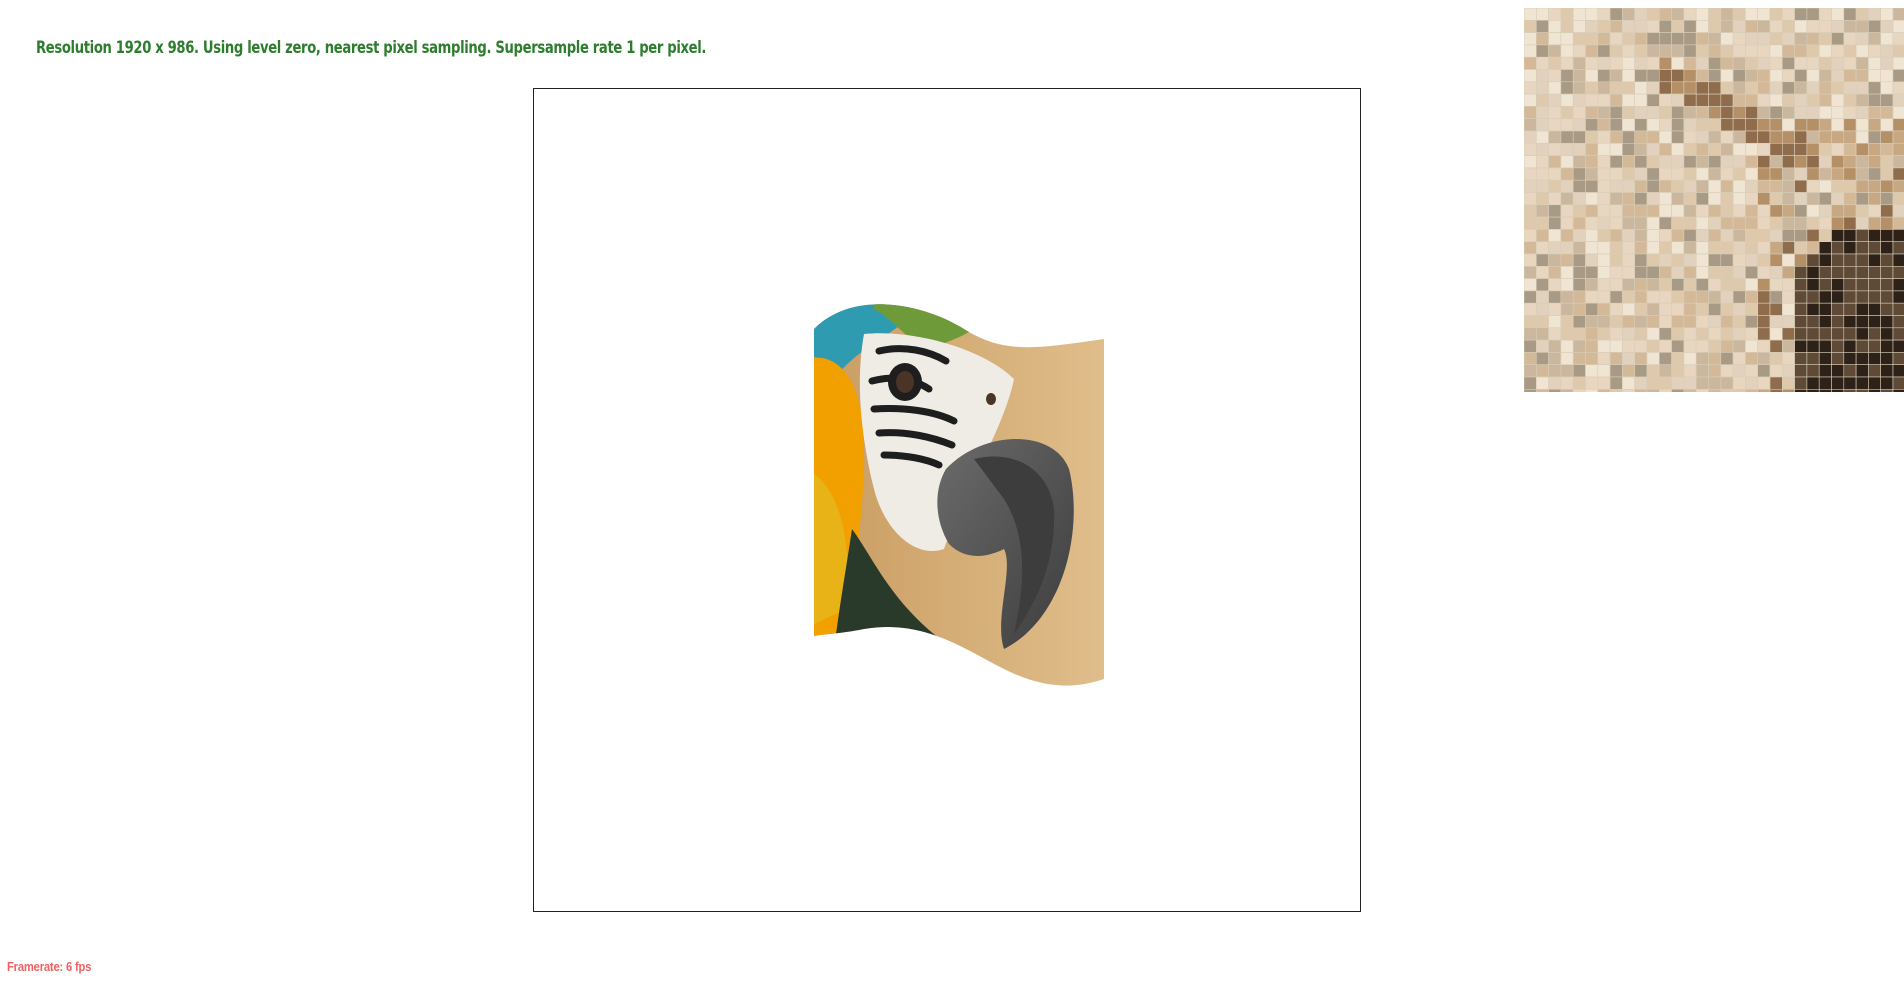 This screenshot has width=1904, height=988. I want to click on warped-texture-canvas, so click(959, 495).